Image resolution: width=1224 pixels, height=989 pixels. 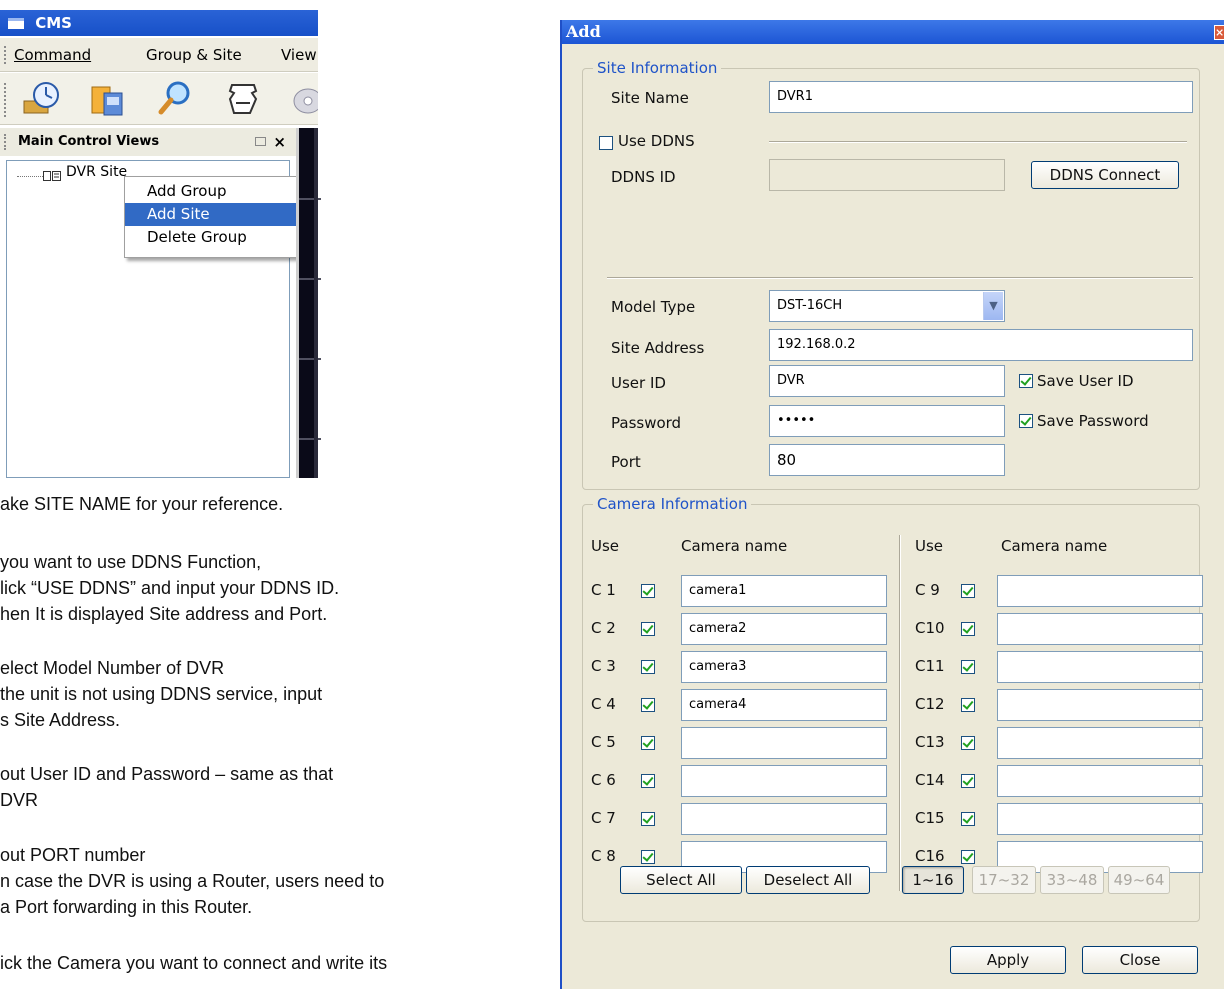 I want to click on page-tab-1-16: 1~16, so click(x=933, y=880).